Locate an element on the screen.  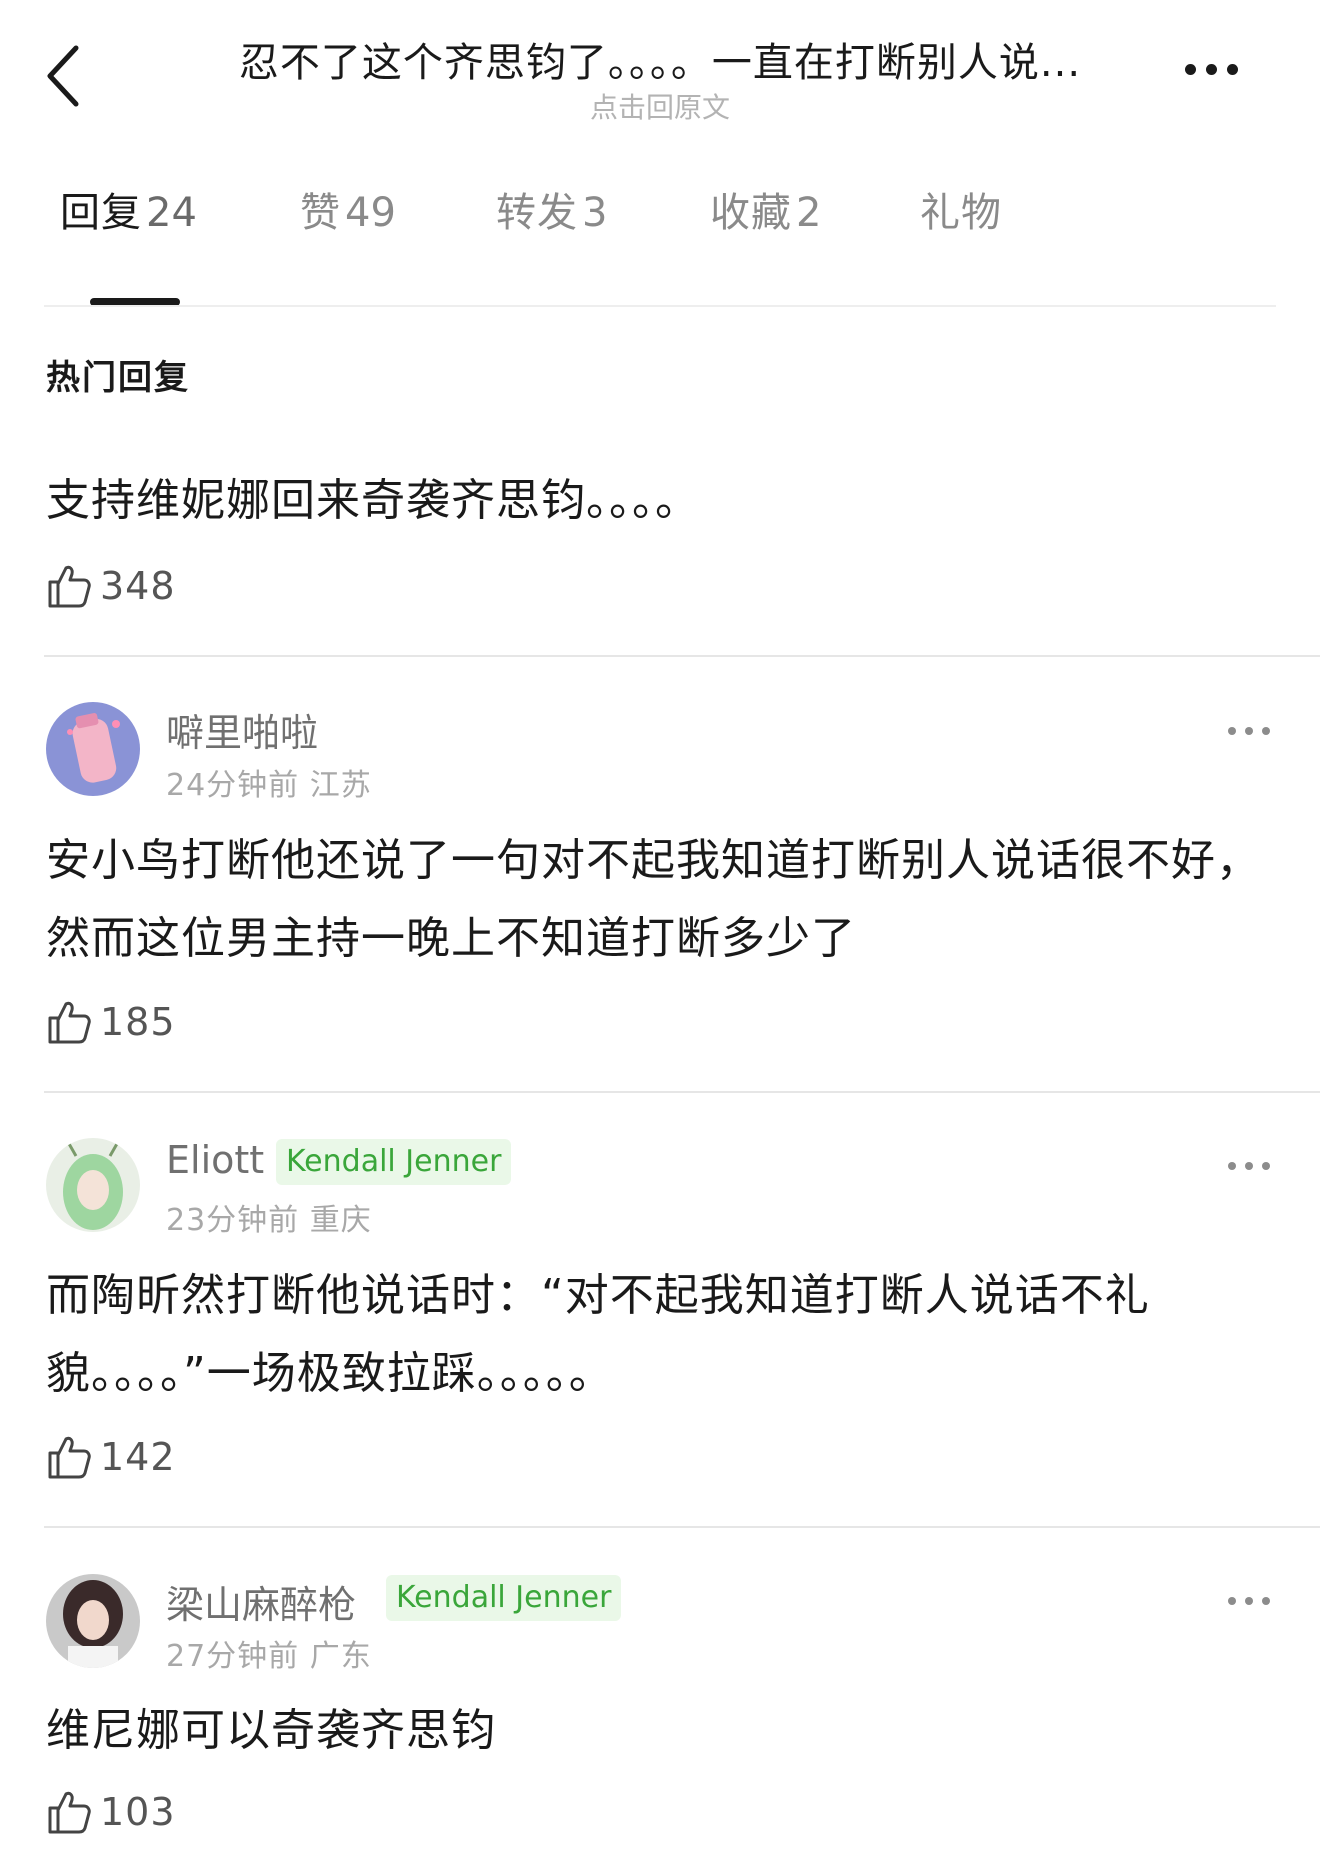
comment-text: 支持维妮娜回来奇袭齐思钧。。。。 is located at coordinates (656, 501).